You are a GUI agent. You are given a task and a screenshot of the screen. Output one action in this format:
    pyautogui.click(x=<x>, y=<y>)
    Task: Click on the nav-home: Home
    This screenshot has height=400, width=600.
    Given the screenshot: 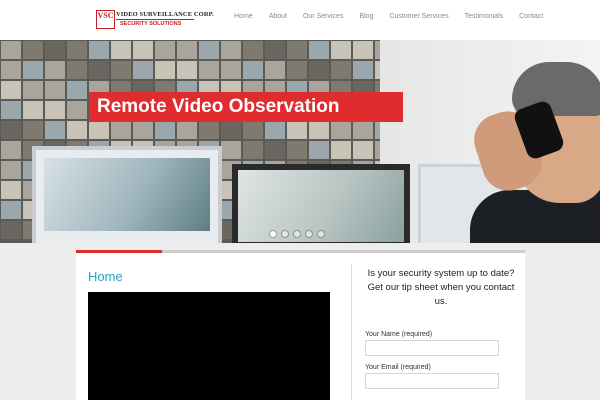 What is the action you would take?
    pyautogui.click(x=243, y=17)
    